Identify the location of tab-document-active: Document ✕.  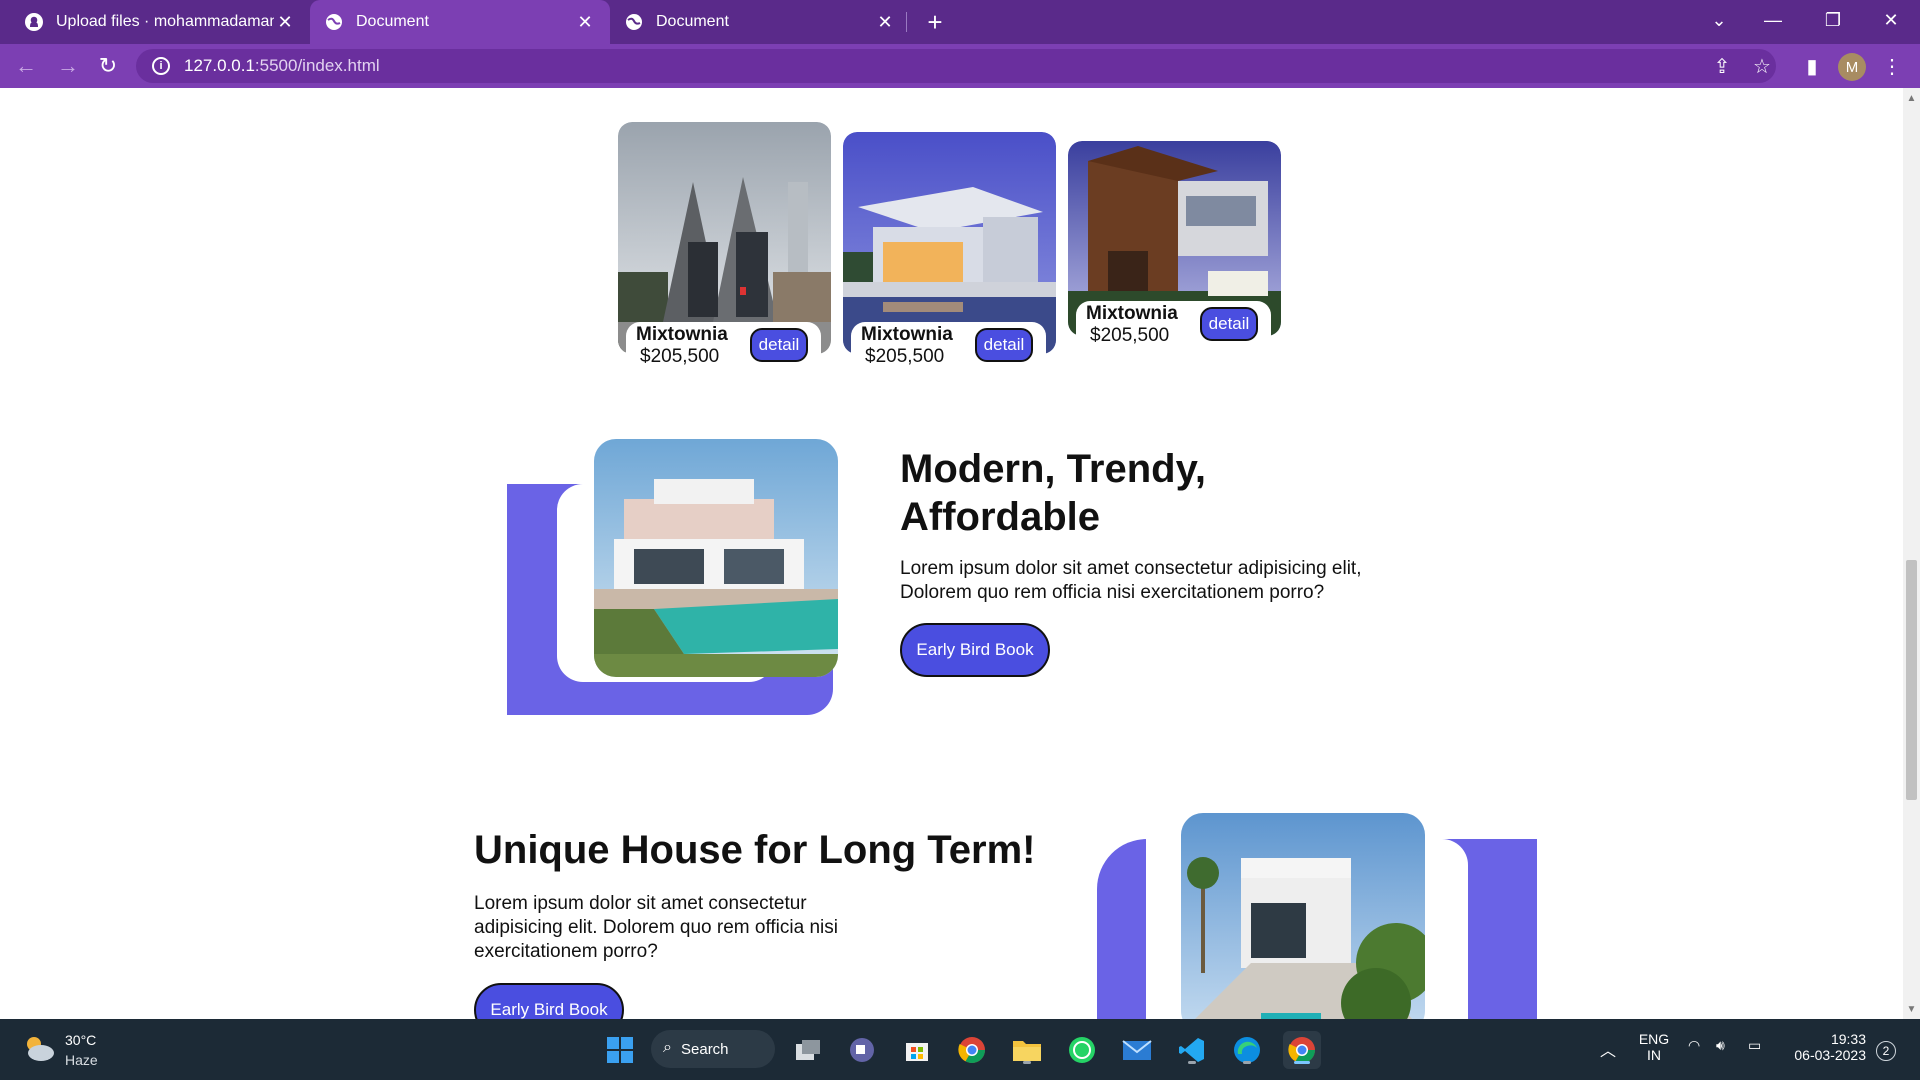
(460, 22).